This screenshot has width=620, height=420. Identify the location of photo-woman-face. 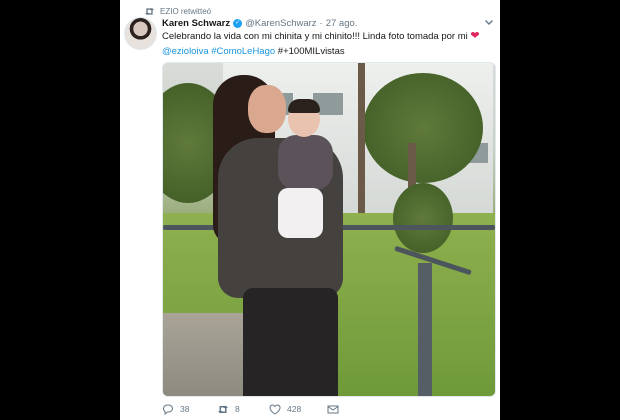
(267, 109).